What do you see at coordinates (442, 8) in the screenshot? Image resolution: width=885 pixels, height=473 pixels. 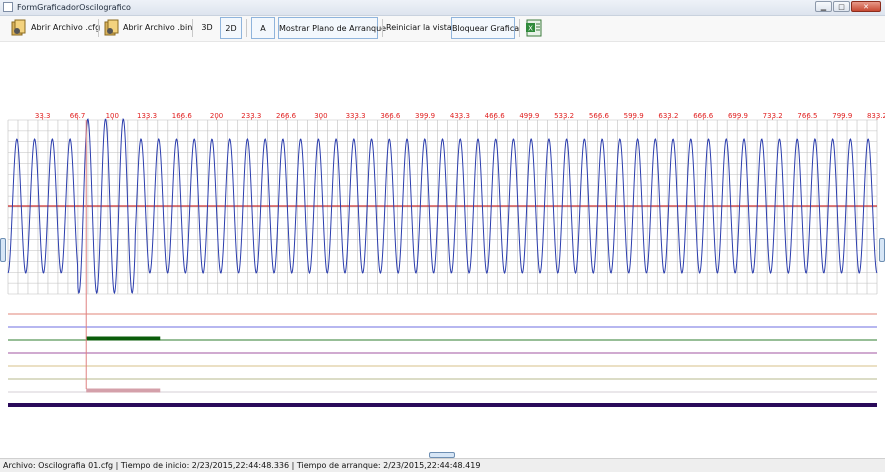 I see `title-bar: FormGraficadorOscilografico ▁ □ ✕` at bounding box center [442, 8].